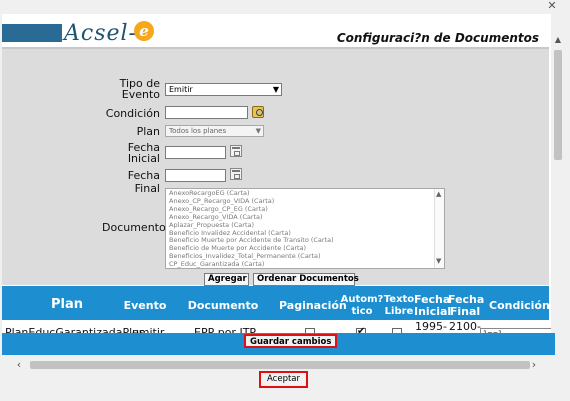  Describe the element at coordinates (285, 7) in the screenshot. I see `dialog-titlebar: ✕` at that location.